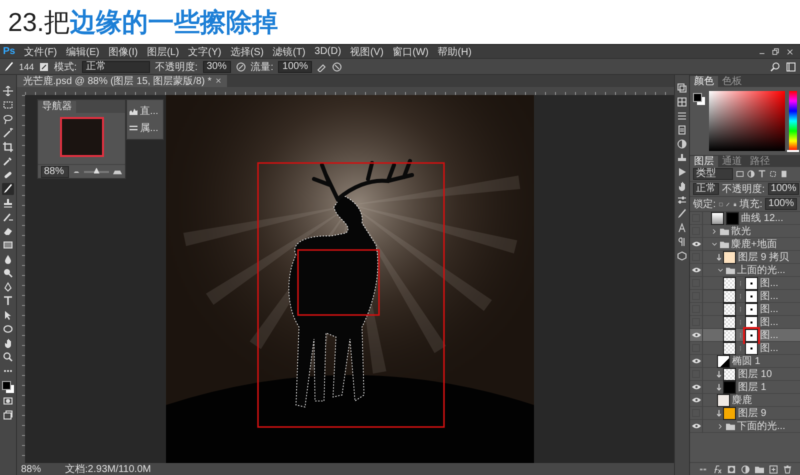 This screenshot has height=475, width=800. What do you see at coordinates (762, 174) in the screenshot?
I see `text-filter-icon` at bounding box center [762, 174].